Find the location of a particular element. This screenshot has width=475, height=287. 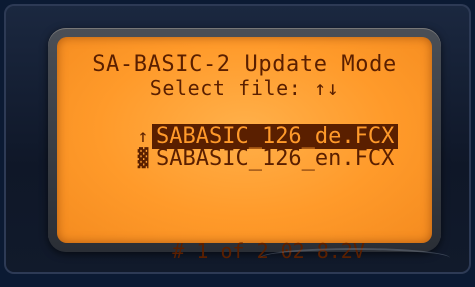

file-name: SABASIC_126_en.FCX is located at coordinates (275, 158).